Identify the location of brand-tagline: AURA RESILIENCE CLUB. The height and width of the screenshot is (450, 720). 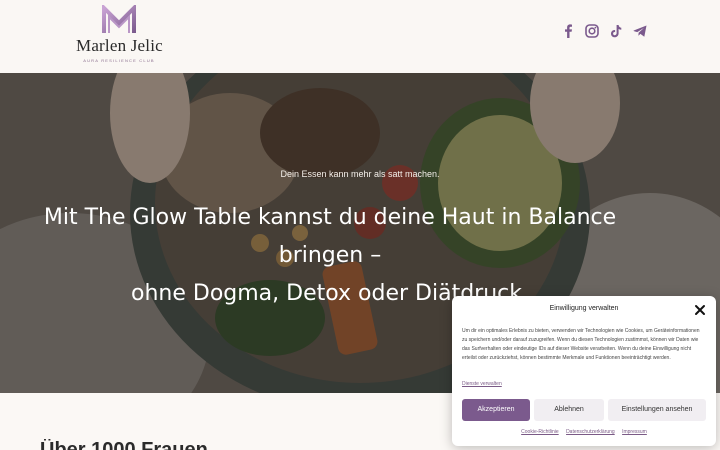
(119, 60).